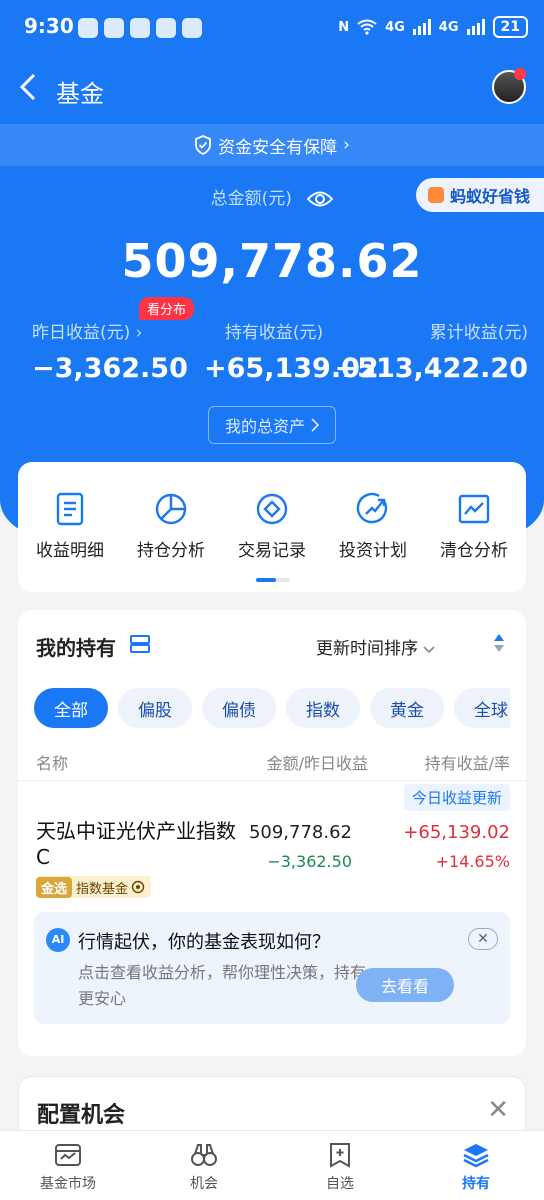 The height and width of the screenshot is (1200, 544). What do you see at coordinates (54, 887) in the screenshot?
I see `gold-pick-badge: 金选` at bounding box center [54, 887].